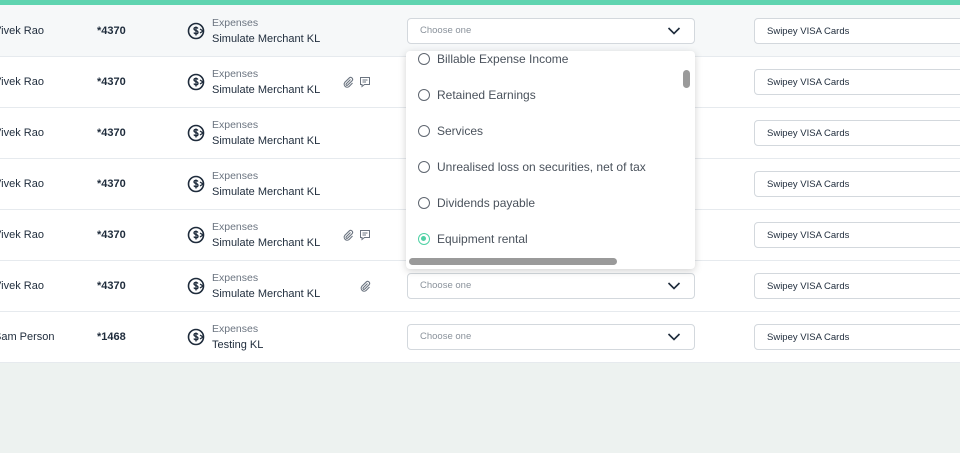  I want to click on dropdown-option-label: Services, so click(460, 131).